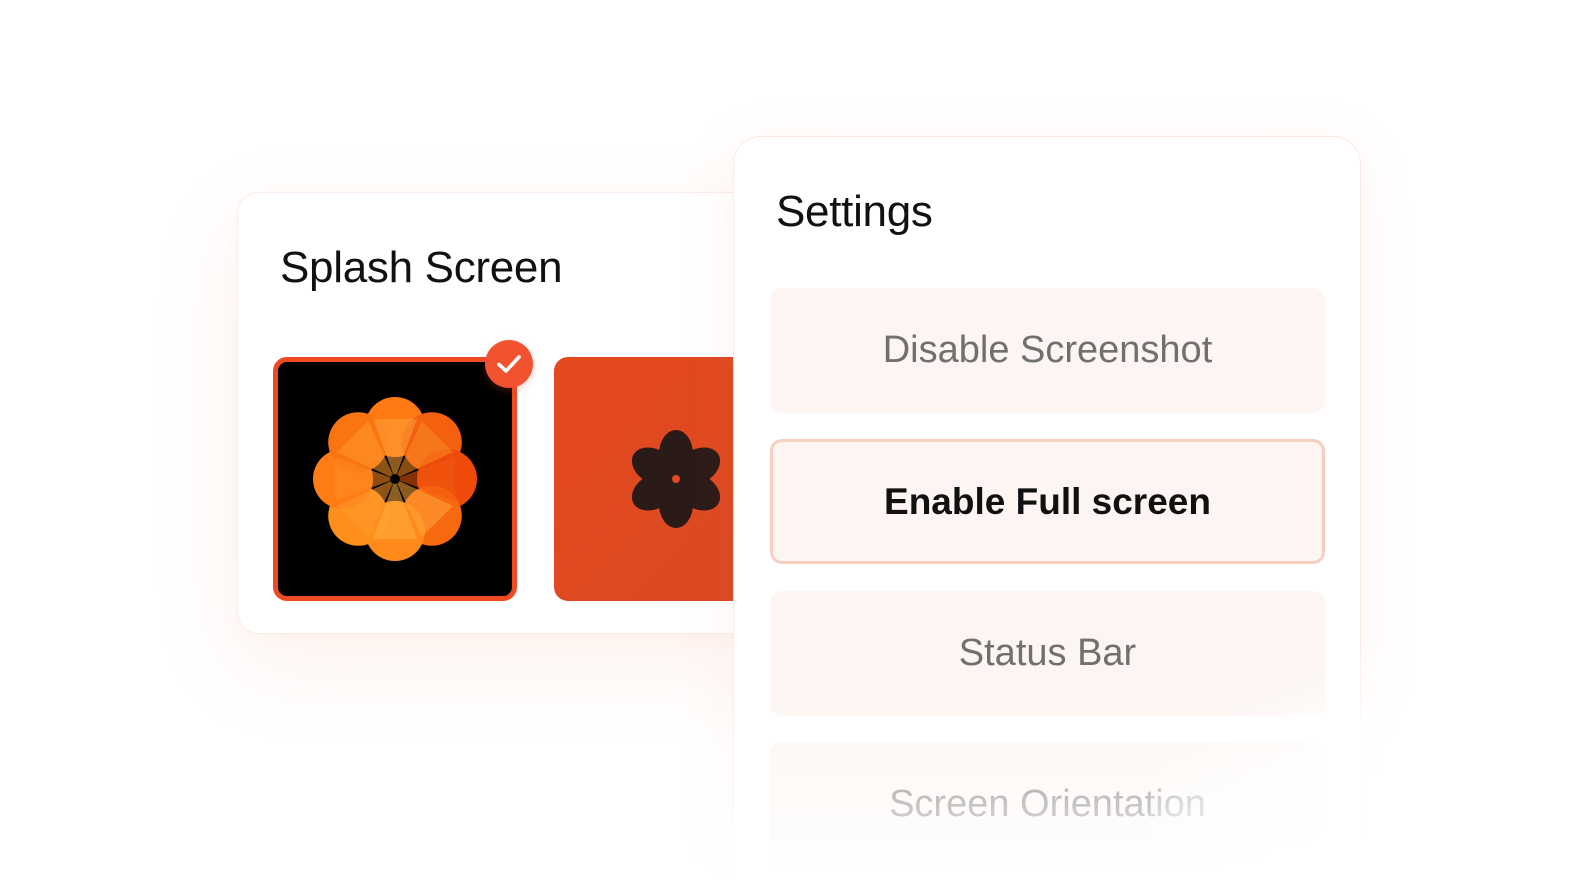  I want to click on setting-enable-full-screen: Enable Full screen, so click(1047, 501).